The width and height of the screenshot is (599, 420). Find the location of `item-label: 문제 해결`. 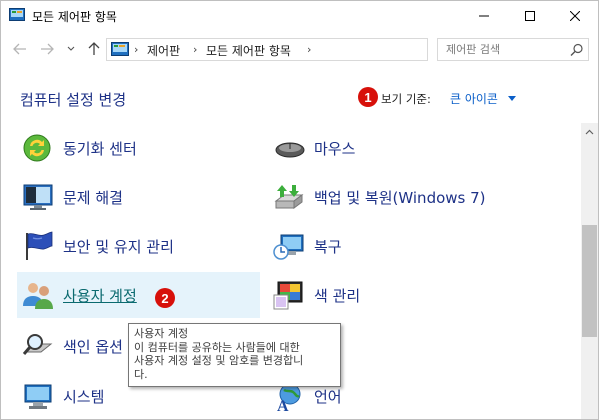

item-label: 문제 해결 is located at coordinates (93, 198).